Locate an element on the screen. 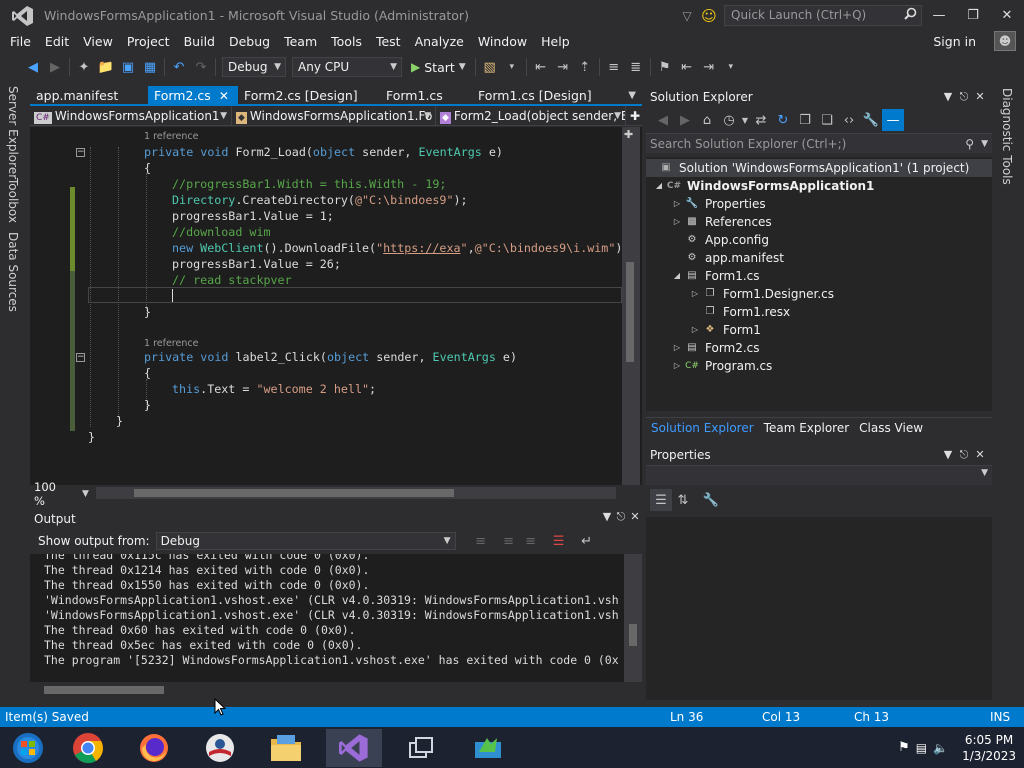 The height and width of the screenshot is (768, 1024). menu-window: Window is located at coordinates (502, 41).